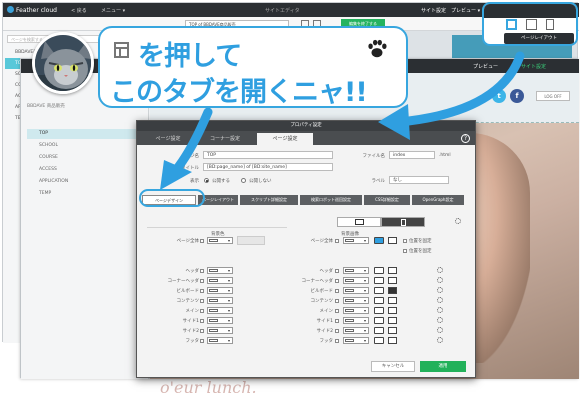 This screenshot has width=580, height=420. Describe the element at coordinates (393, 366) in the screenshot. I see `cancel-button: キャンセル` at that location.